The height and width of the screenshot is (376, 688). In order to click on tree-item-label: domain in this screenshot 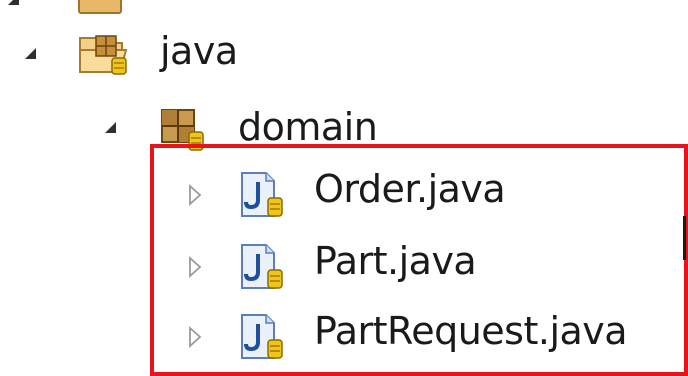, I will do `click(308, 127)`.